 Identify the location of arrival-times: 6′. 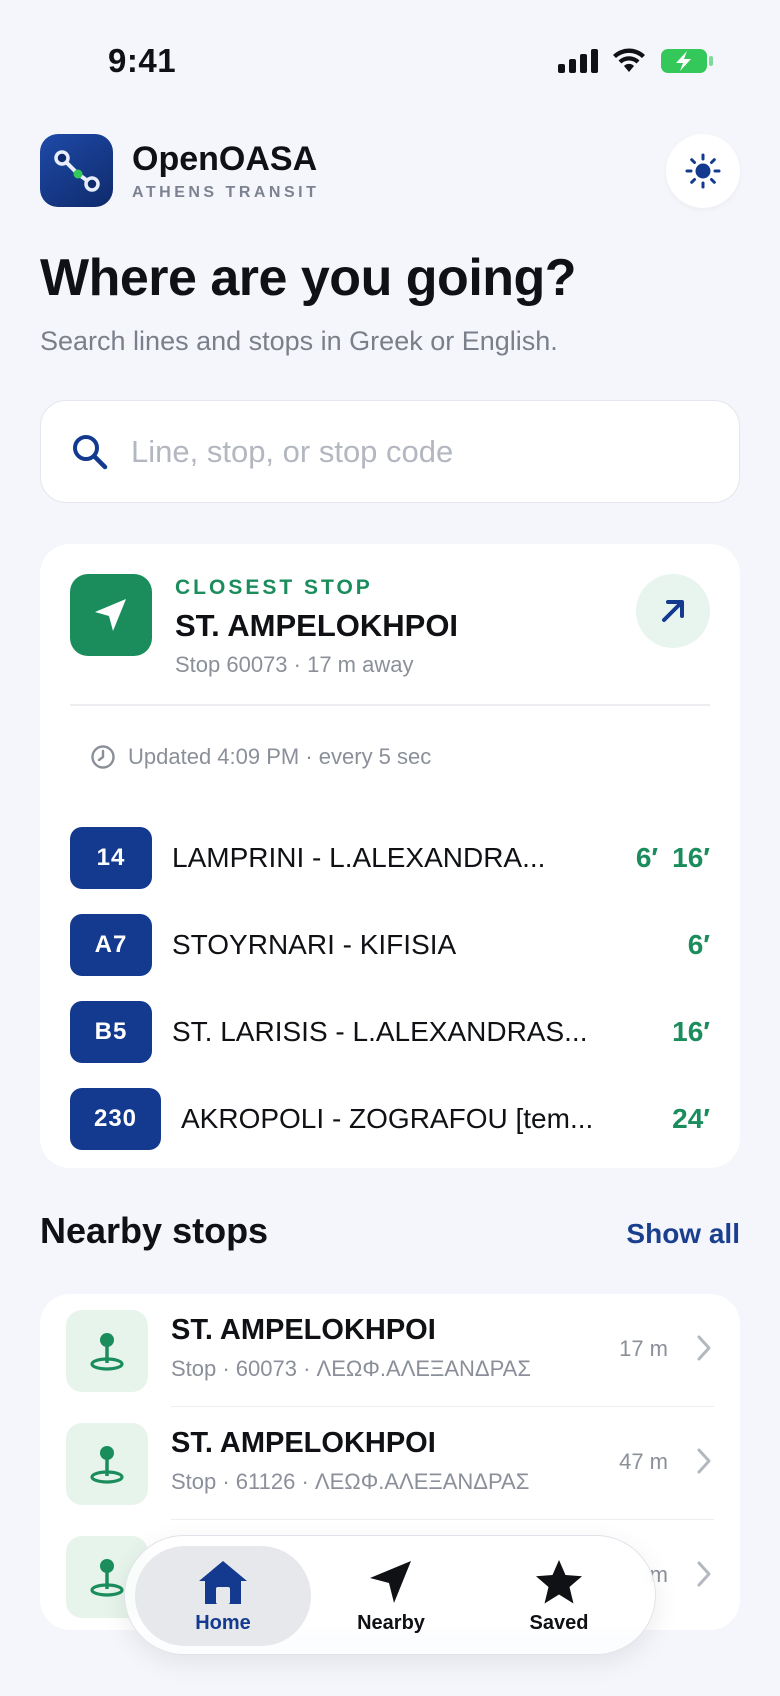
(699, 945).